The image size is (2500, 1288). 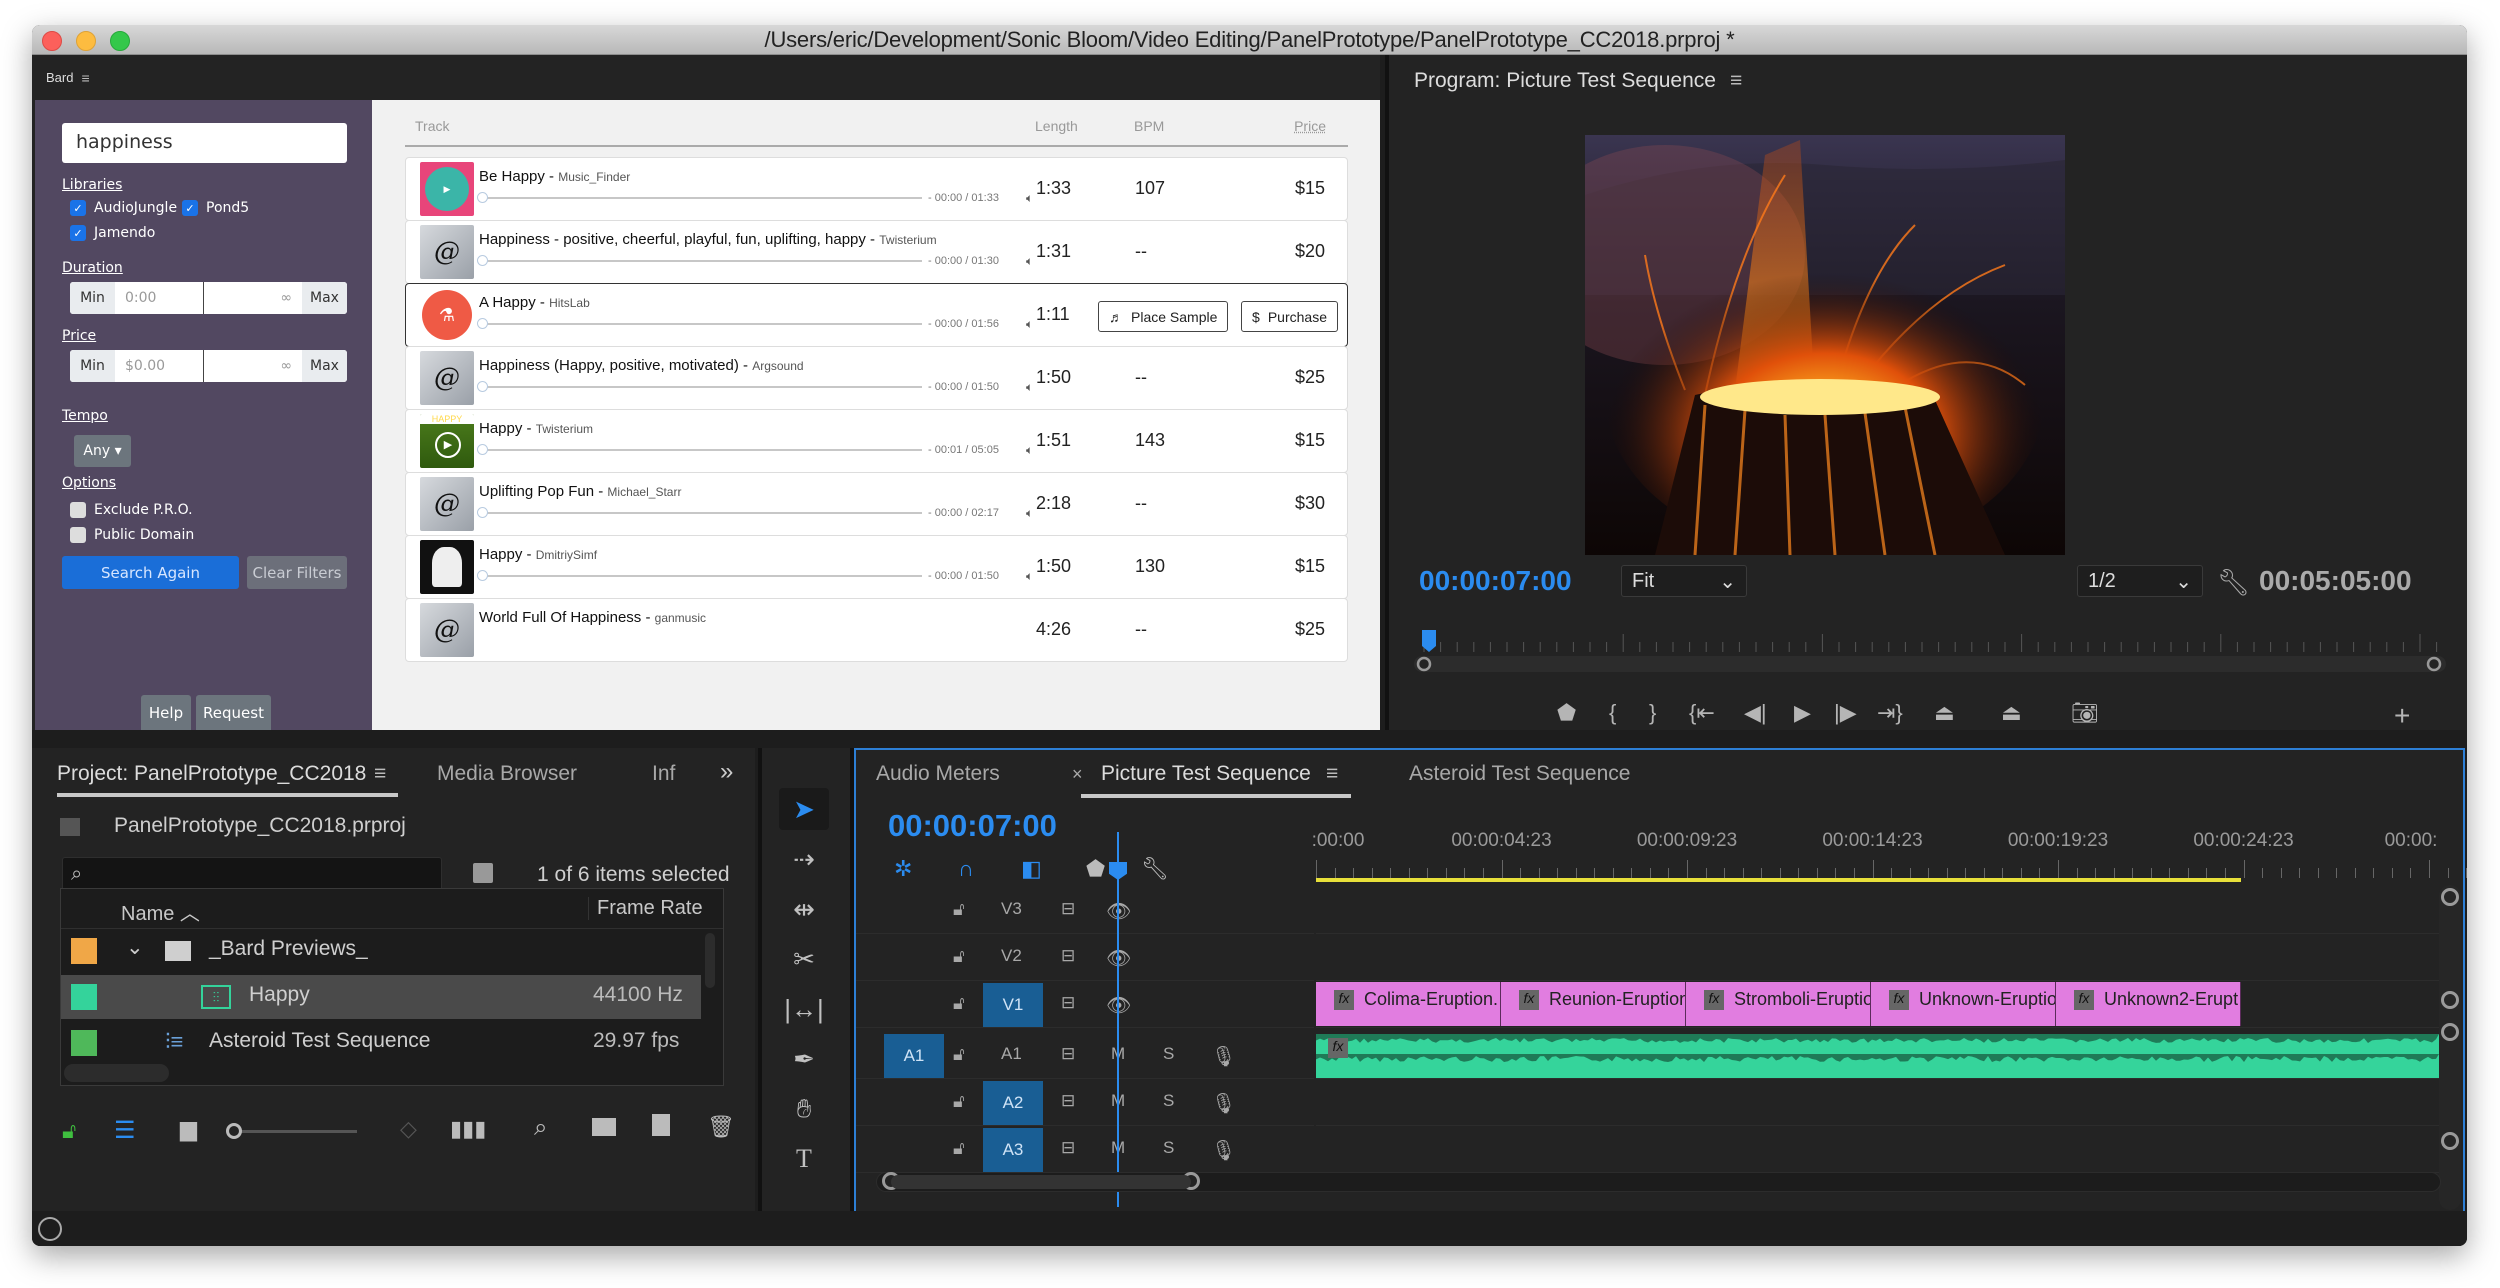 What do you see at coordinates (211, 774) in the screenshot?
I see `tab-project: Project: PanelPrototype_CC2018` at bounding box center [211, 774].